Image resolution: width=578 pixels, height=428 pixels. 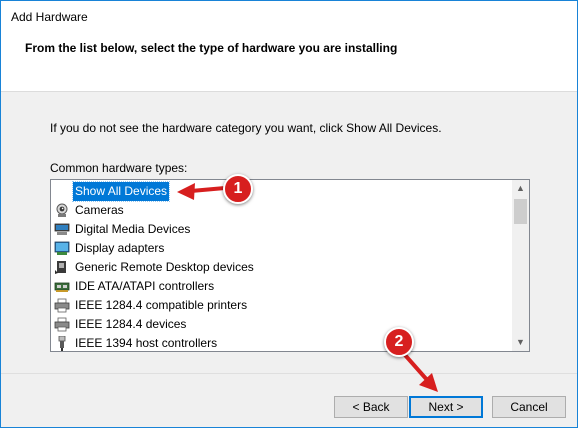 What do you see at coordinates (120, 248) in the screenshot?
I see `list-item-label: Display adapters` at bounding box center [120, 248].